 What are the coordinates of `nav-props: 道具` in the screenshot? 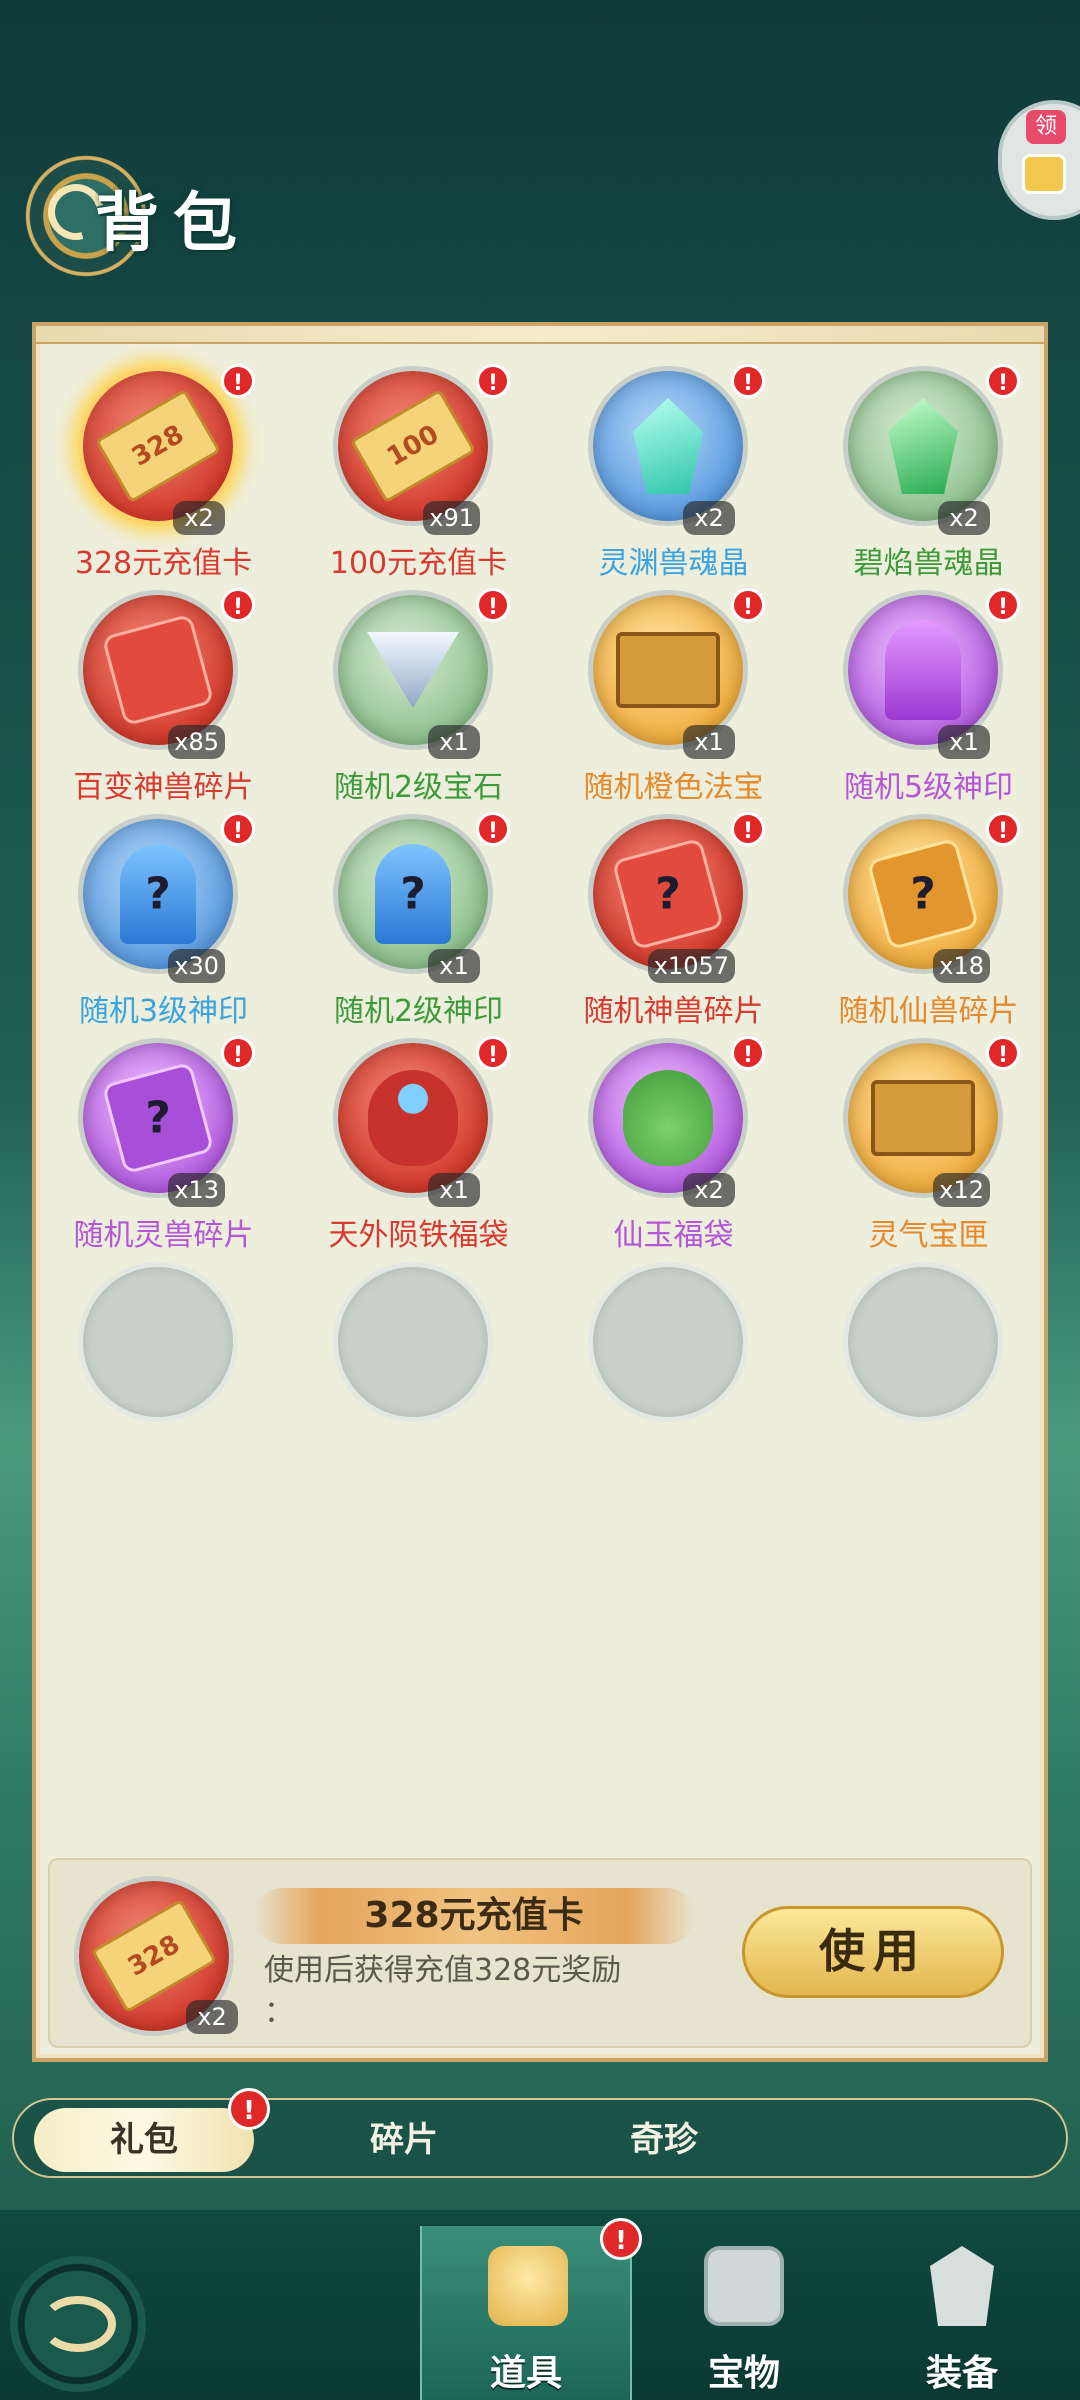 It's located at (526, 2313).